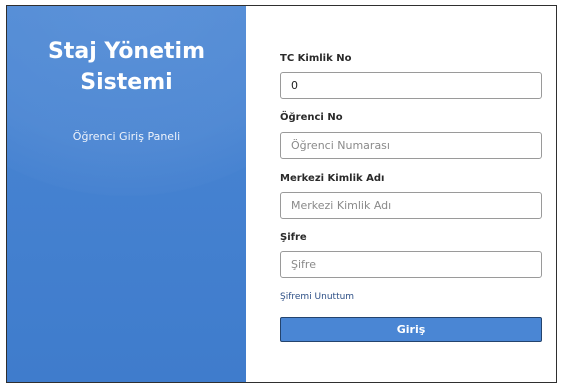 This screenshot has height=389, width=565. What do you see at coordinates (317, 297) in the screenshot?
I see `forgot-password-link: Şifremi Unuttum` at bounding box center [317, 297].